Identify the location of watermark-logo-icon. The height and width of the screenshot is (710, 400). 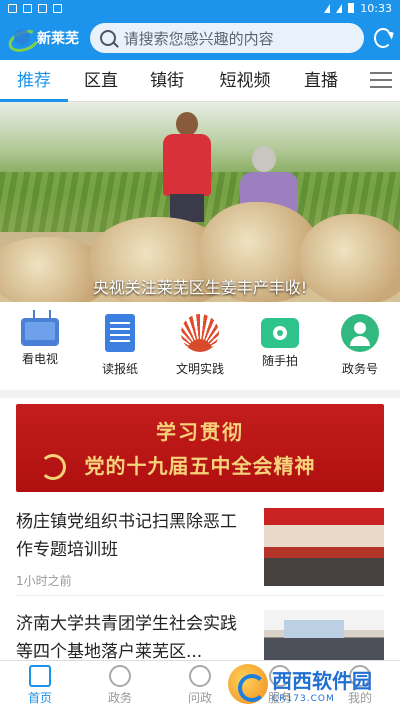
(248, 684).